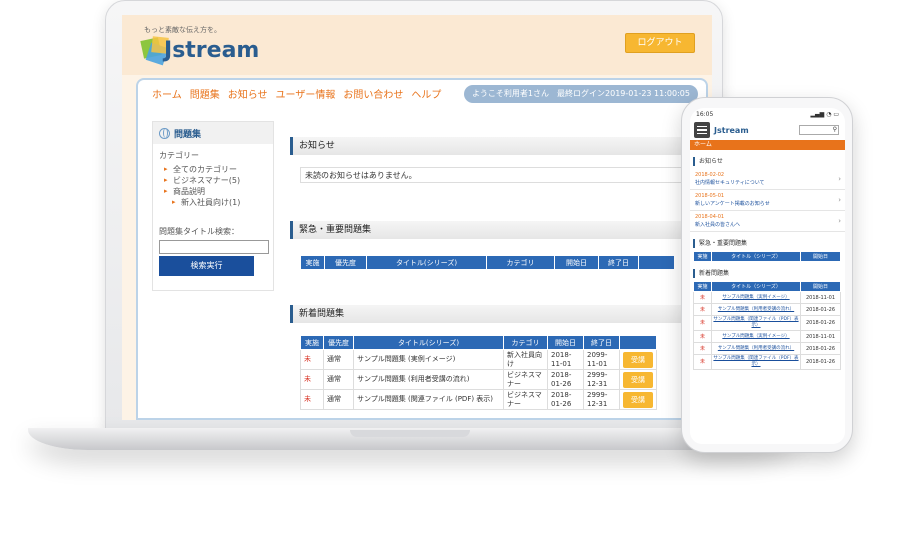  What do you see at coordinates (205, 93) in the screenshot?
I see `nav-workbooks: 問題集` at bounding box center [205, 93].